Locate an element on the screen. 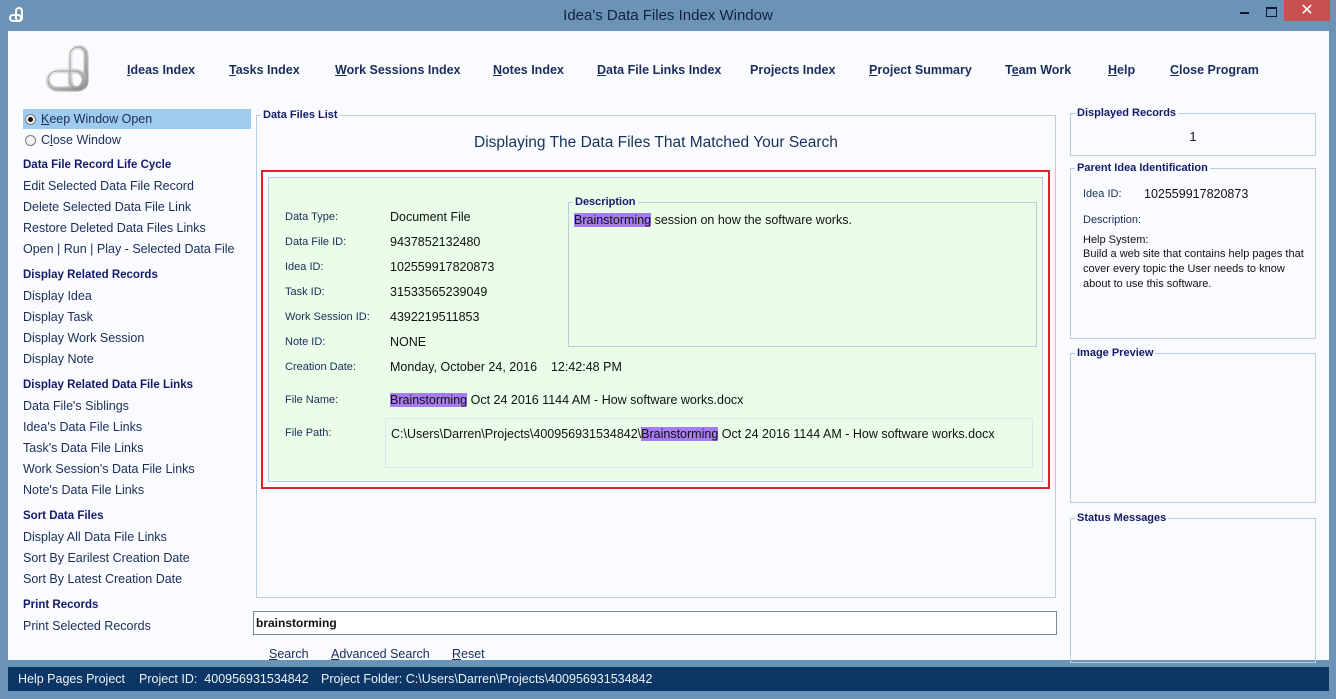 This screenshot has width=1336, height=699. print-selected-records-link: Print Selected Records is located at coordinates (137, 626).